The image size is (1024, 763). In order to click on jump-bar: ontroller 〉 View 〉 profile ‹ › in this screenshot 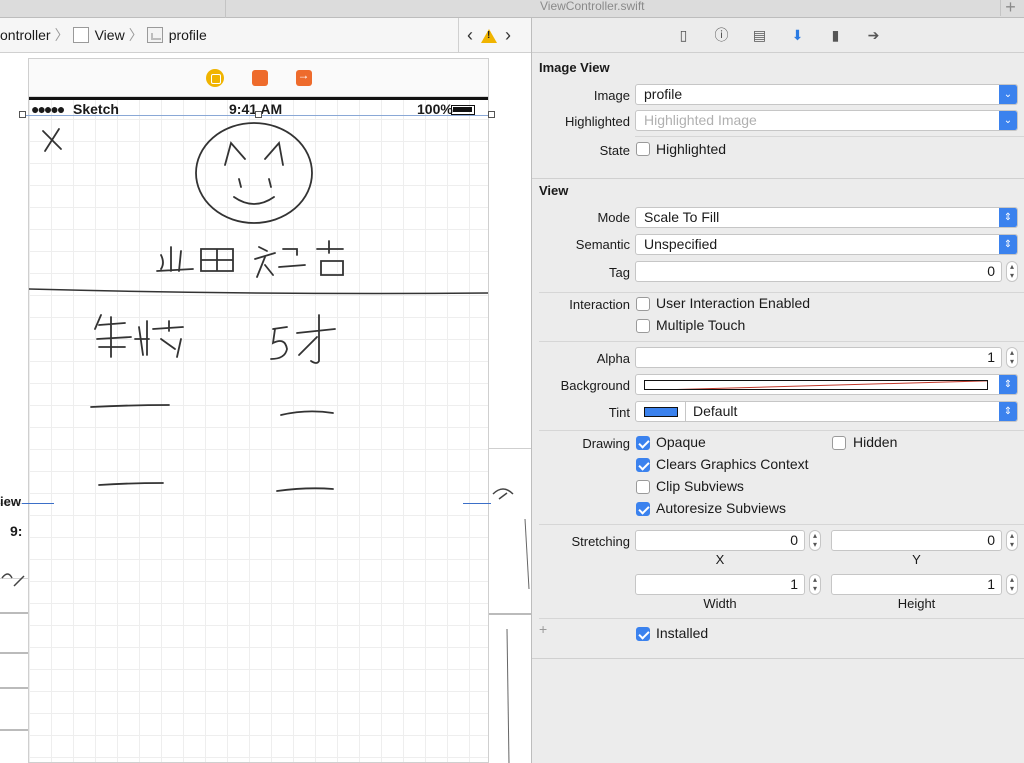, I will do `click(265, 35)`.